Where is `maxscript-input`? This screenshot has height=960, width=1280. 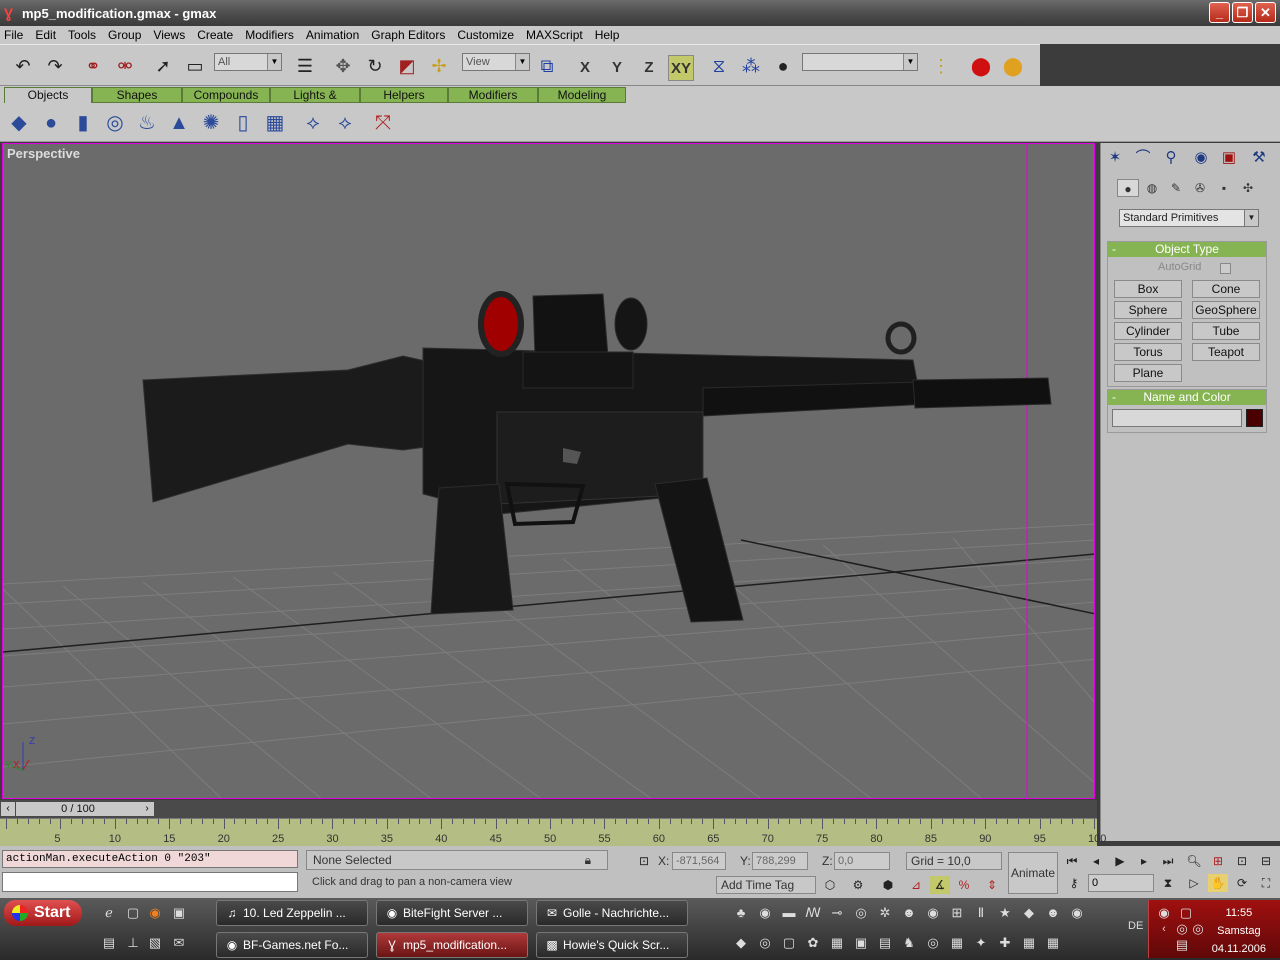
maxscript-input is located at coordinates (150, 882).